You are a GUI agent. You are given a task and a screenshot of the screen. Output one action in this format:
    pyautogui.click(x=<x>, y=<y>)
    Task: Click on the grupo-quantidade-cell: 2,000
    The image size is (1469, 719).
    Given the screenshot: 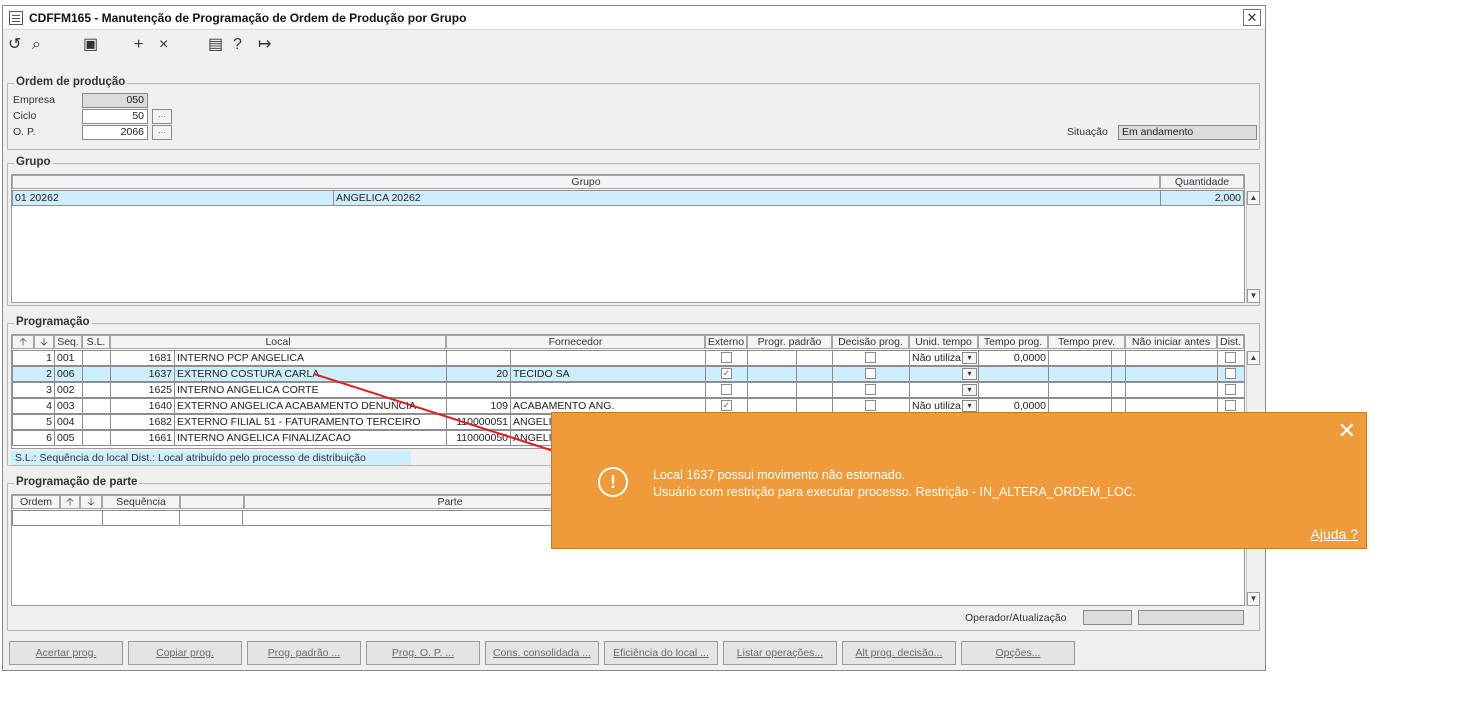 What is the action you would take?
    pyautogui.click(x=1202, y=198)
    